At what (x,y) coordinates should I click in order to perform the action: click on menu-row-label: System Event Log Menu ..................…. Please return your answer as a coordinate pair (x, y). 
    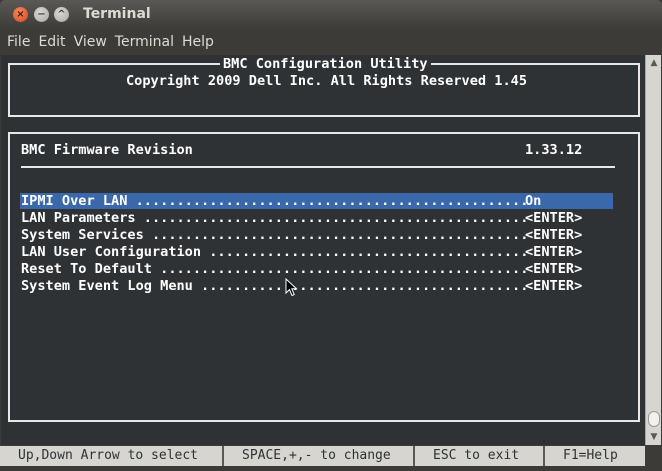
    Looking at the image, I should click on (275, 286).